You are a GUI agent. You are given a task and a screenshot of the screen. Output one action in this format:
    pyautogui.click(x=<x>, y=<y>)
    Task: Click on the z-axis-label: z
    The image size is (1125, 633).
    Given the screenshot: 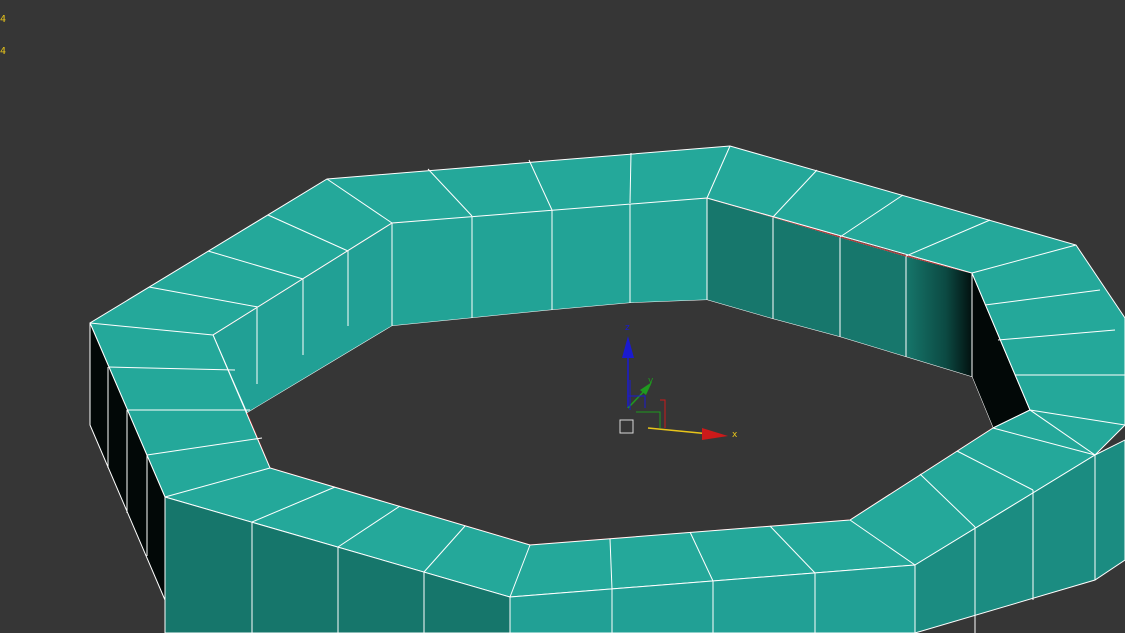 What is the action you would take?
    pyautogui.click(x=627, y=328)
    